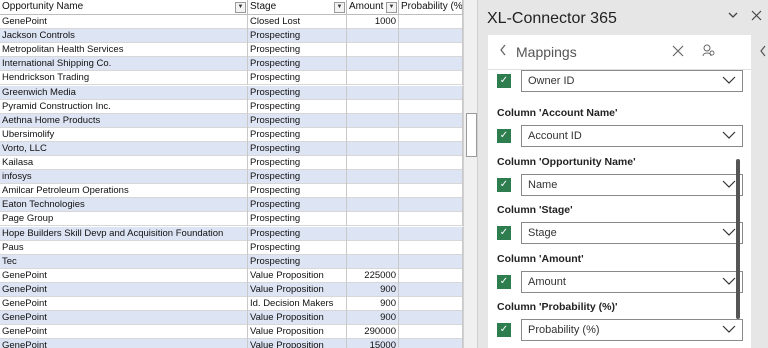 This screenshot has width=768, height=348. What do you see at coordinates (632, 184) in the screenshot?
I see `mapping-select: Name` at bounding box center [632, 184].